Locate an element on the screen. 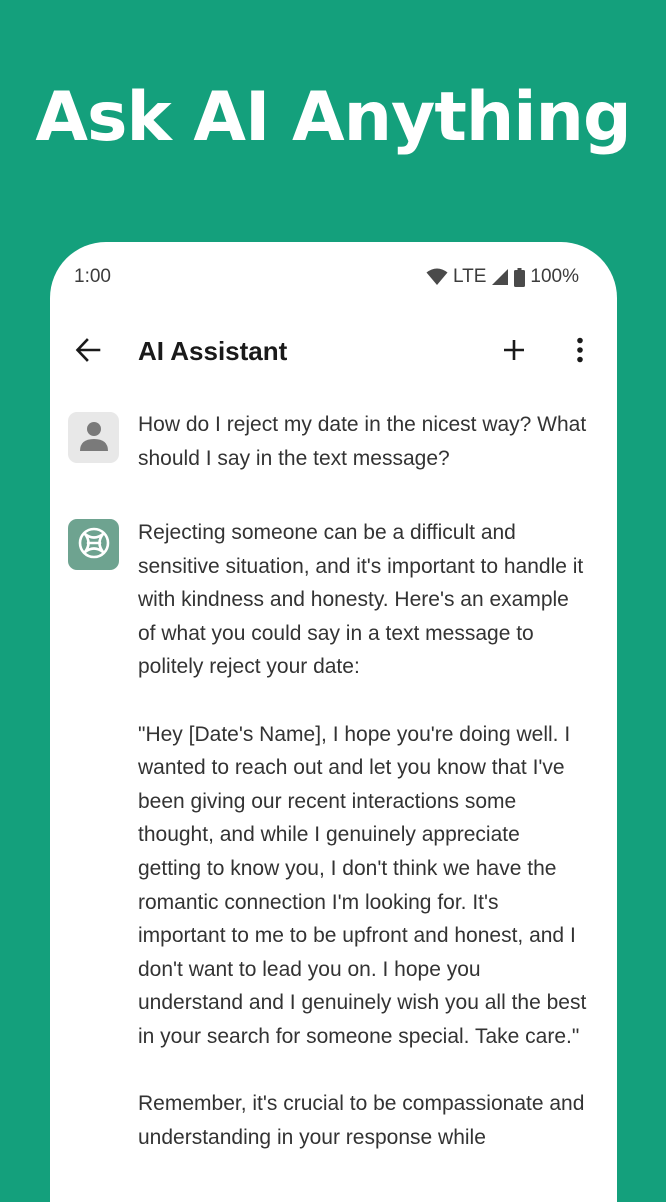  wifi-icon is located at coordinates (437, 277).